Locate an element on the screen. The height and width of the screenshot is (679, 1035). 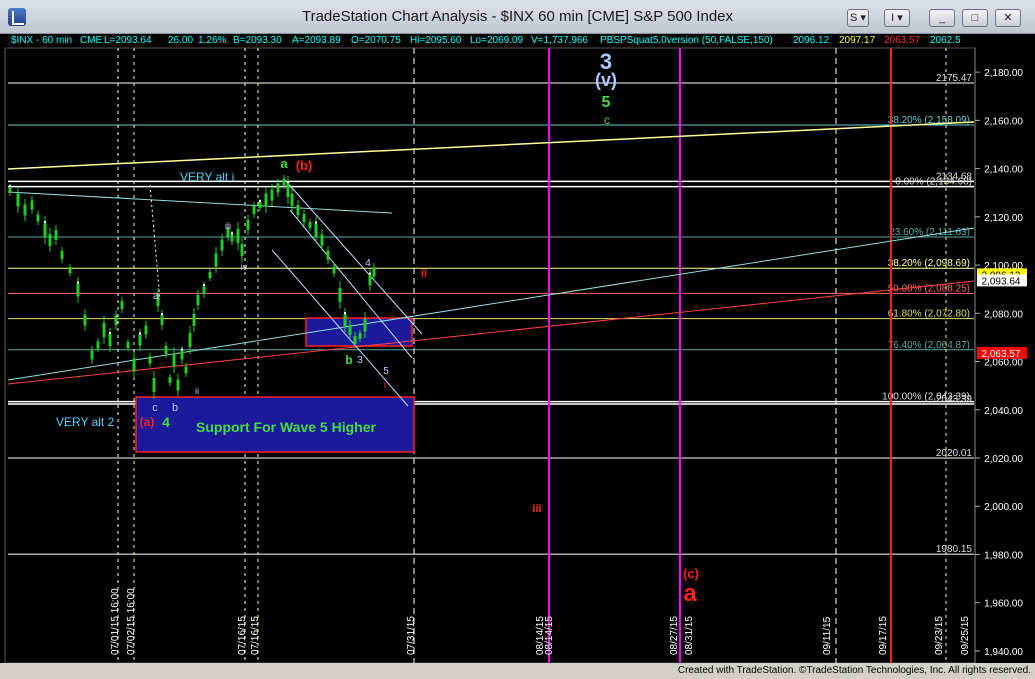
x-tick-label: 07/01/15 16:00 is located at coordinates (115, 621).